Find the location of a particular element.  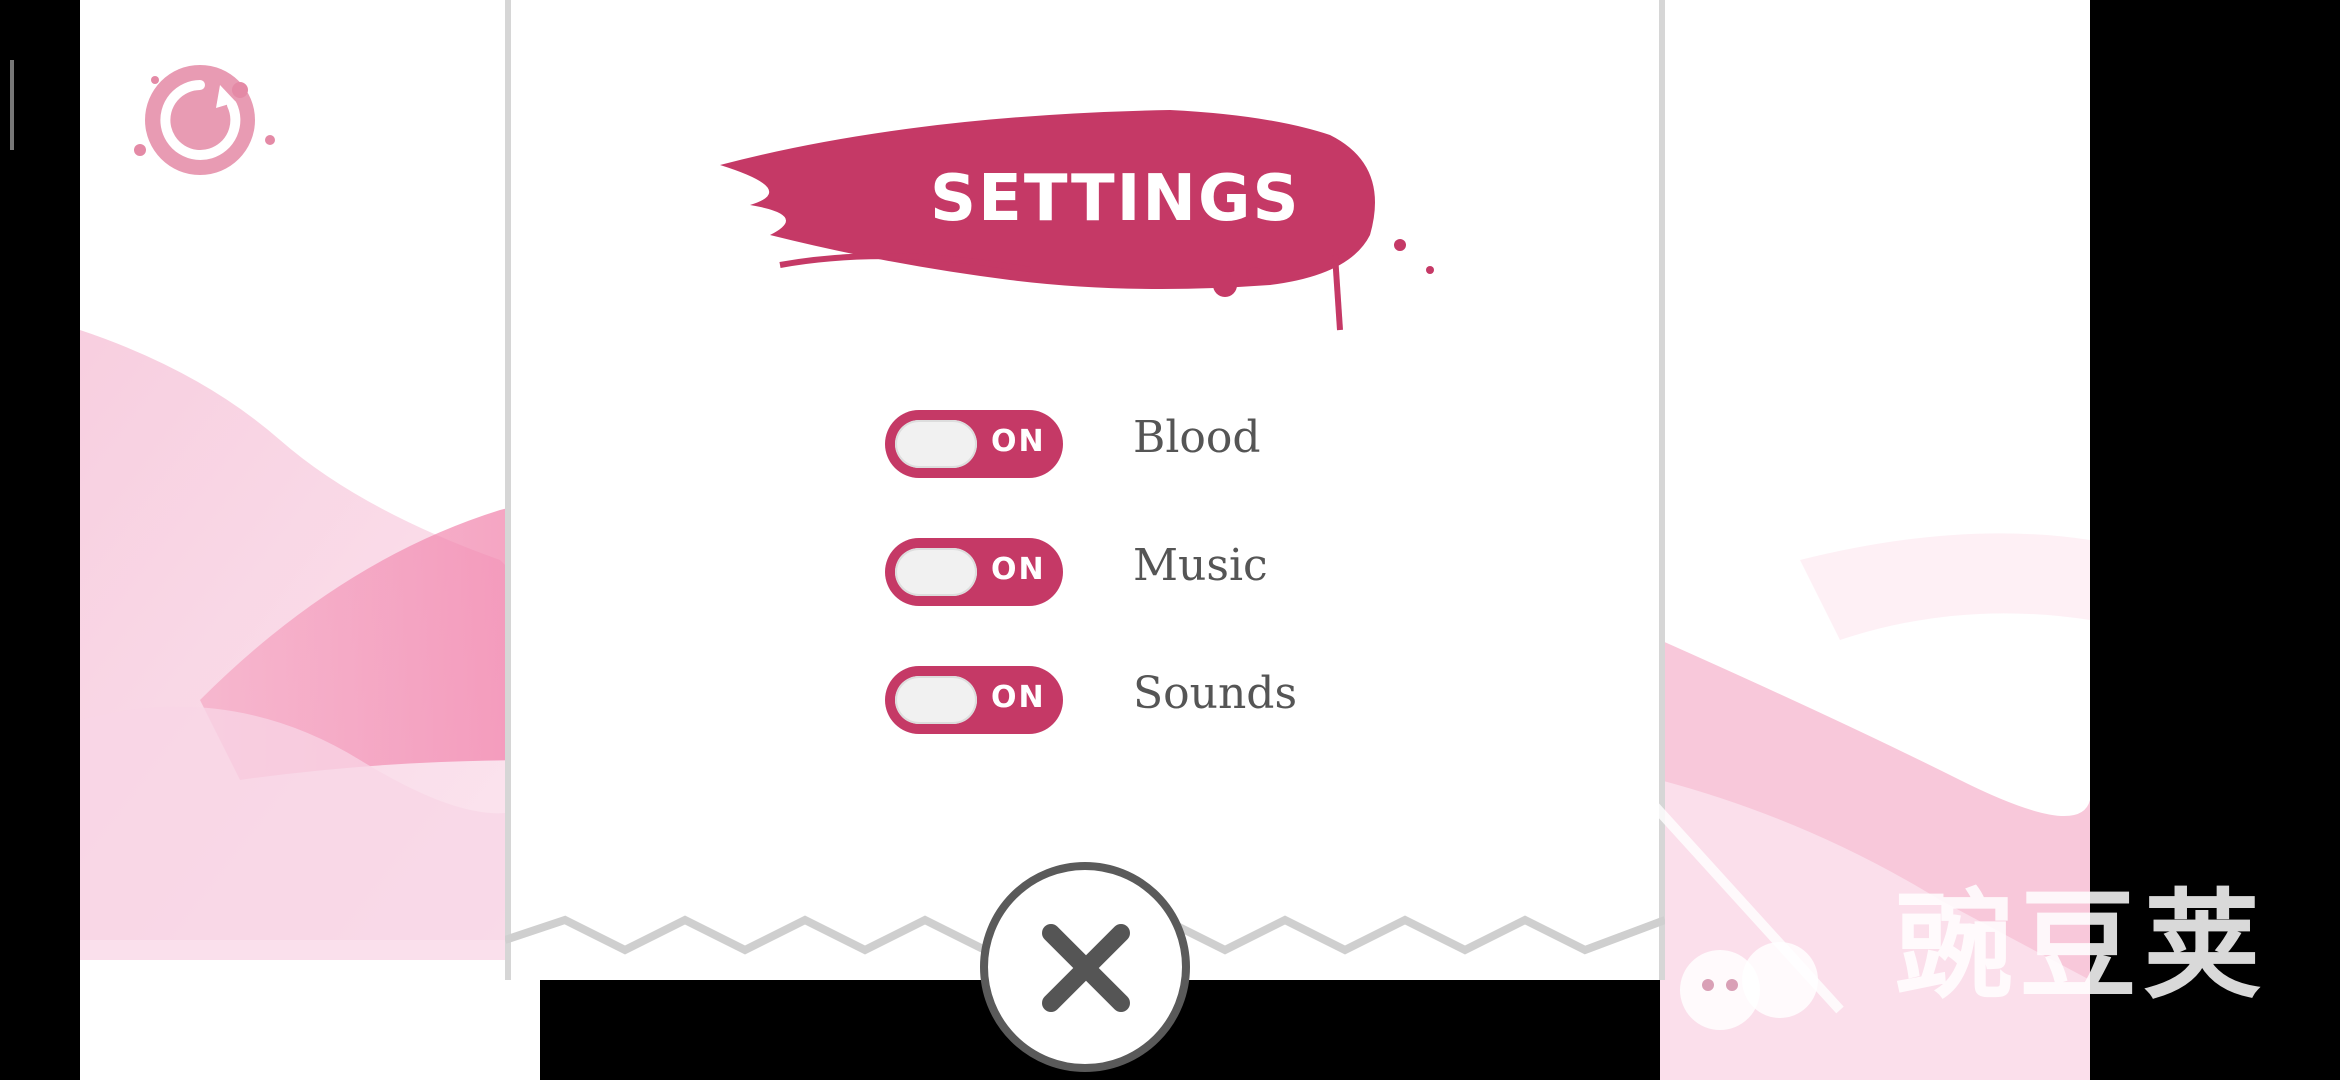

toggle-label-music: Music is located at coordinates (1200, 565).